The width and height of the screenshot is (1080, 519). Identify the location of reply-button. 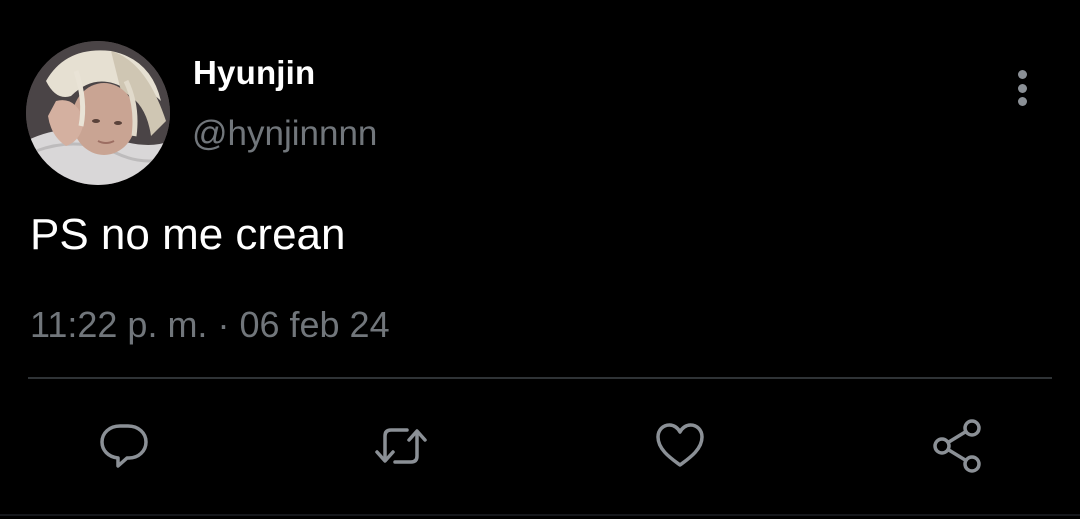
(124, 446).